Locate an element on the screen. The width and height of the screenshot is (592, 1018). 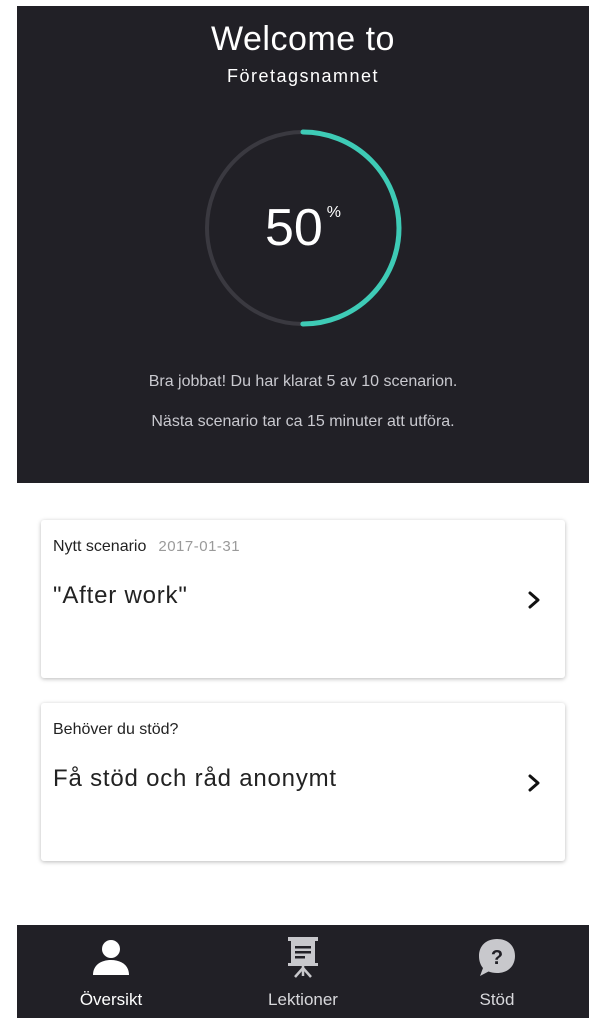
card-kicker-label: Nytt scenario is located at coordinates (100, 546).